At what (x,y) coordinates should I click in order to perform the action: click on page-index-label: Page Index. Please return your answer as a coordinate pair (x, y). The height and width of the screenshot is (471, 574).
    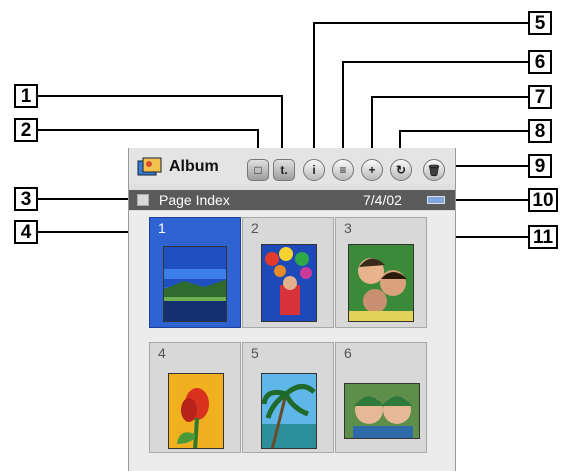
    Looking at the image, I should click on (194, 200).